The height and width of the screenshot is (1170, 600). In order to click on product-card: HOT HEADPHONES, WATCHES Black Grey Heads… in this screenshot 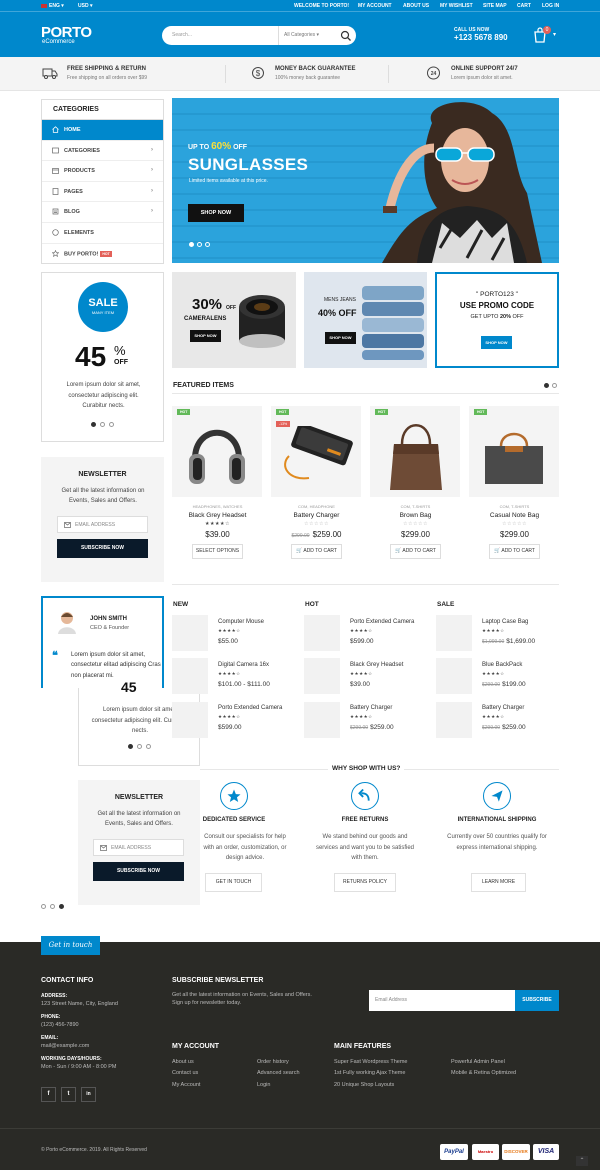, I will do `click(217, 486)`.